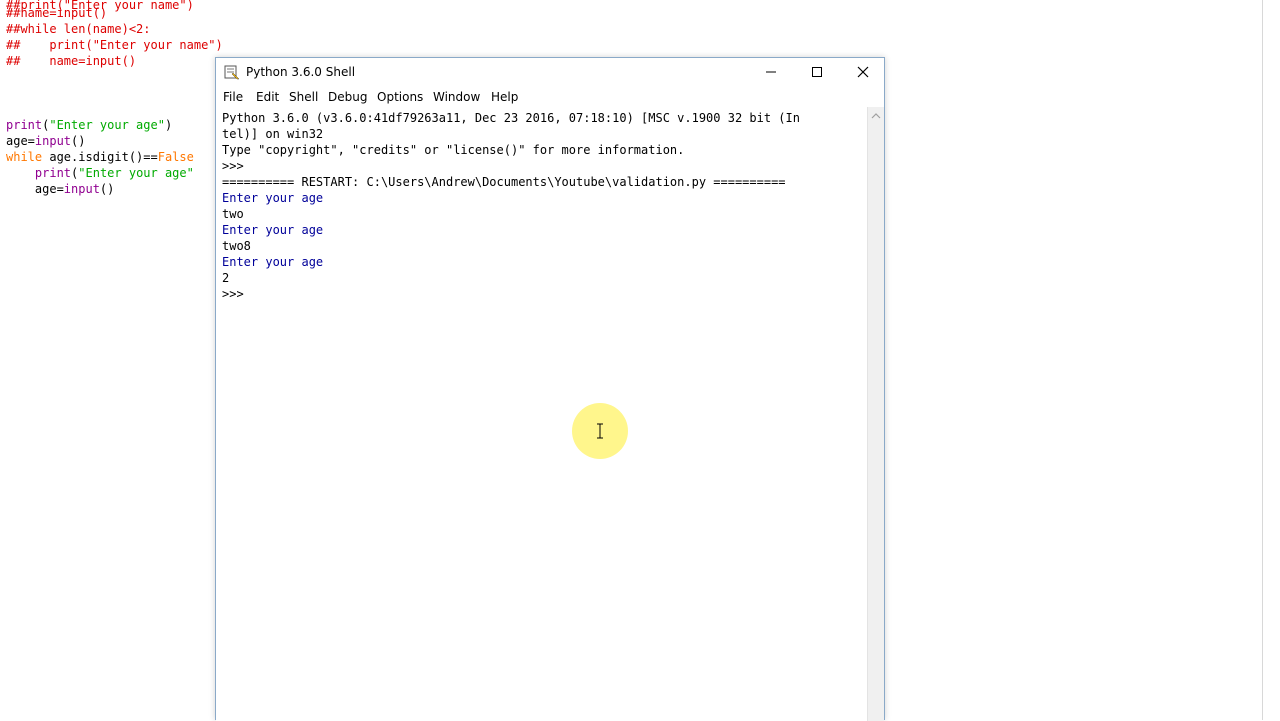 Image resolution: width=1280 pixels, height=721 pixels. I want to click on minimize-icon, so click(771, 72).